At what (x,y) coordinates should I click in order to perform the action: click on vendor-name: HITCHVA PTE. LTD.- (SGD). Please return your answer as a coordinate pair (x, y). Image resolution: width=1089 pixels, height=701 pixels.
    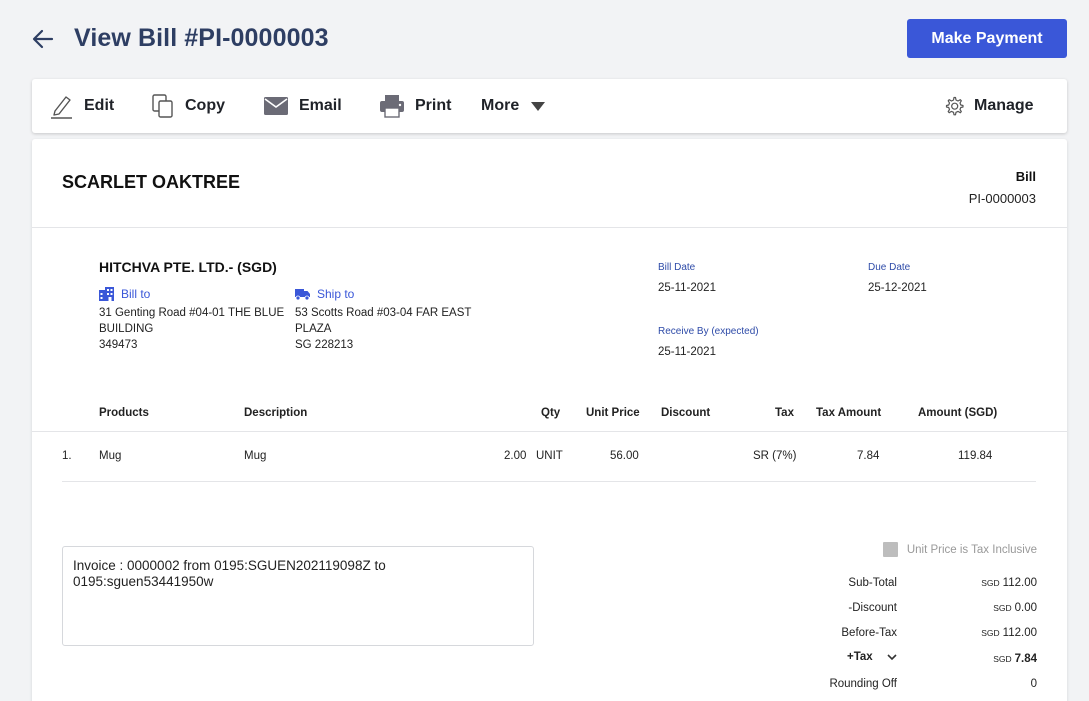
    Looking at the image, I should click on (188, 267).